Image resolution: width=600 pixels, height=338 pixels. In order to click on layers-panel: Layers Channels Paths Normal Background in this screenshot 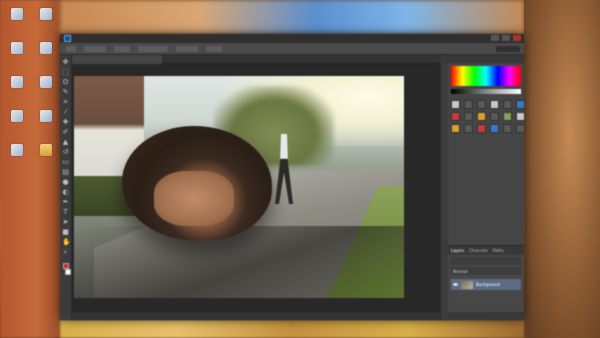, I will do `click(486, 282)`.